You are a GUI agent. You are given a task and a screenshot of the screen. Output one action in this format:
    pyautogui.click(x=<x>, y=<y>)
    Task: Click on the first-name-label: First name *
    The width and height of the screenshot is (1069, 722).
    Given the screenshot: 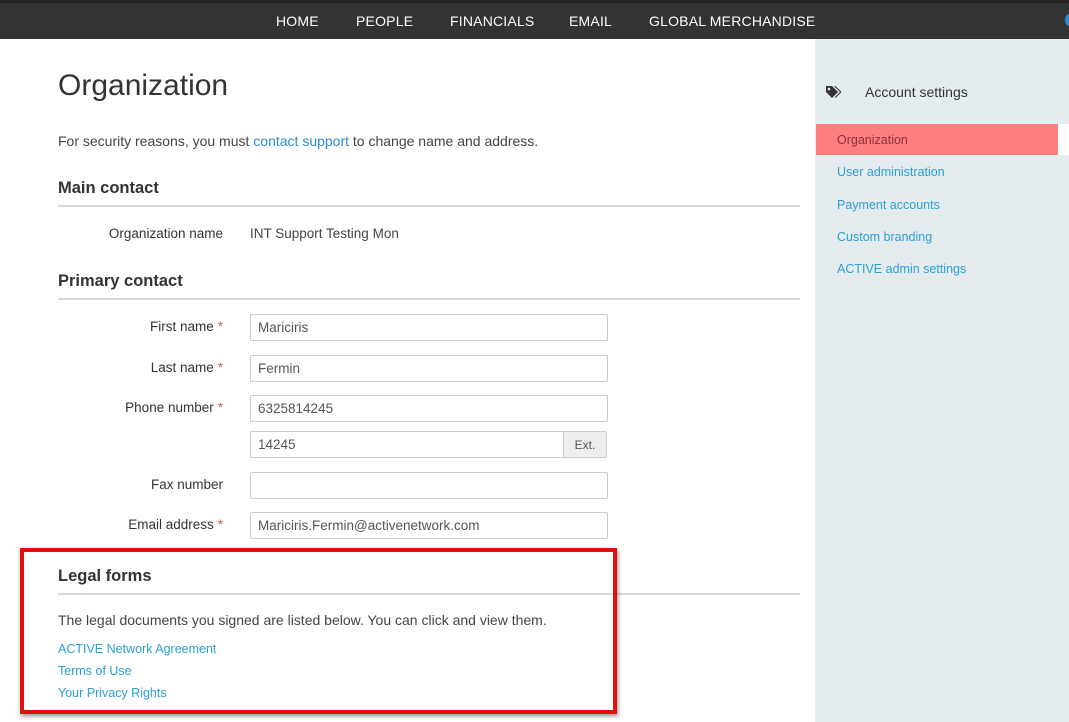 What is the action you would take?
    pyautogui.click(x=186, y=326)
    